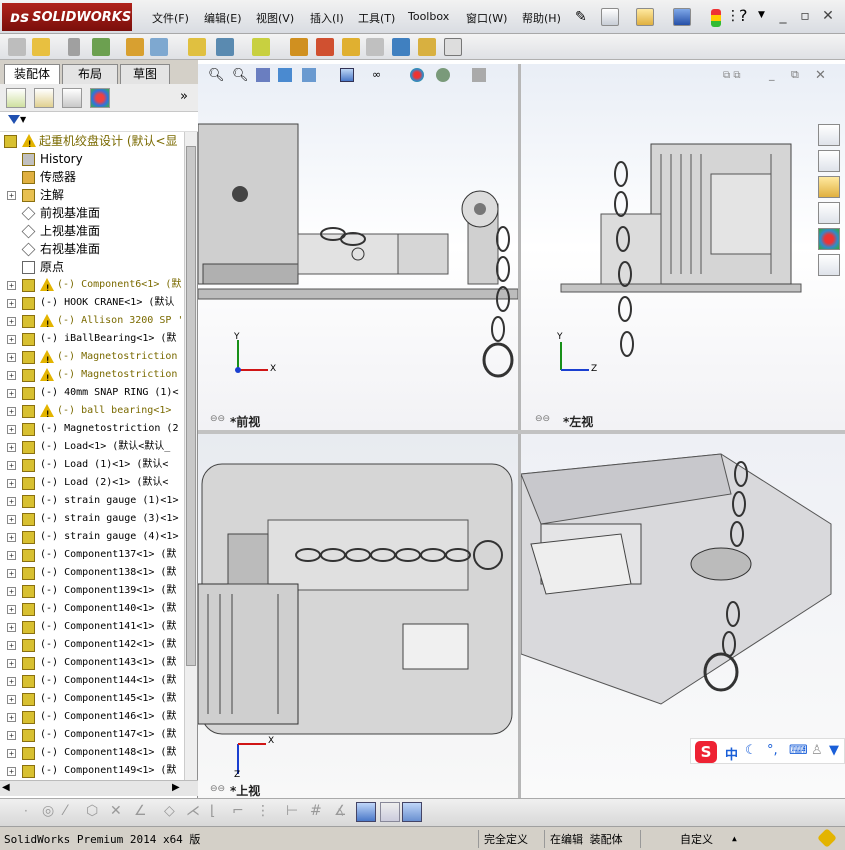 This screenshot has height=850, width=845. What do you see at coordinates (366, 812) in the screenshot?
I see `view-cube-icon` at bounding box center [366, 812].